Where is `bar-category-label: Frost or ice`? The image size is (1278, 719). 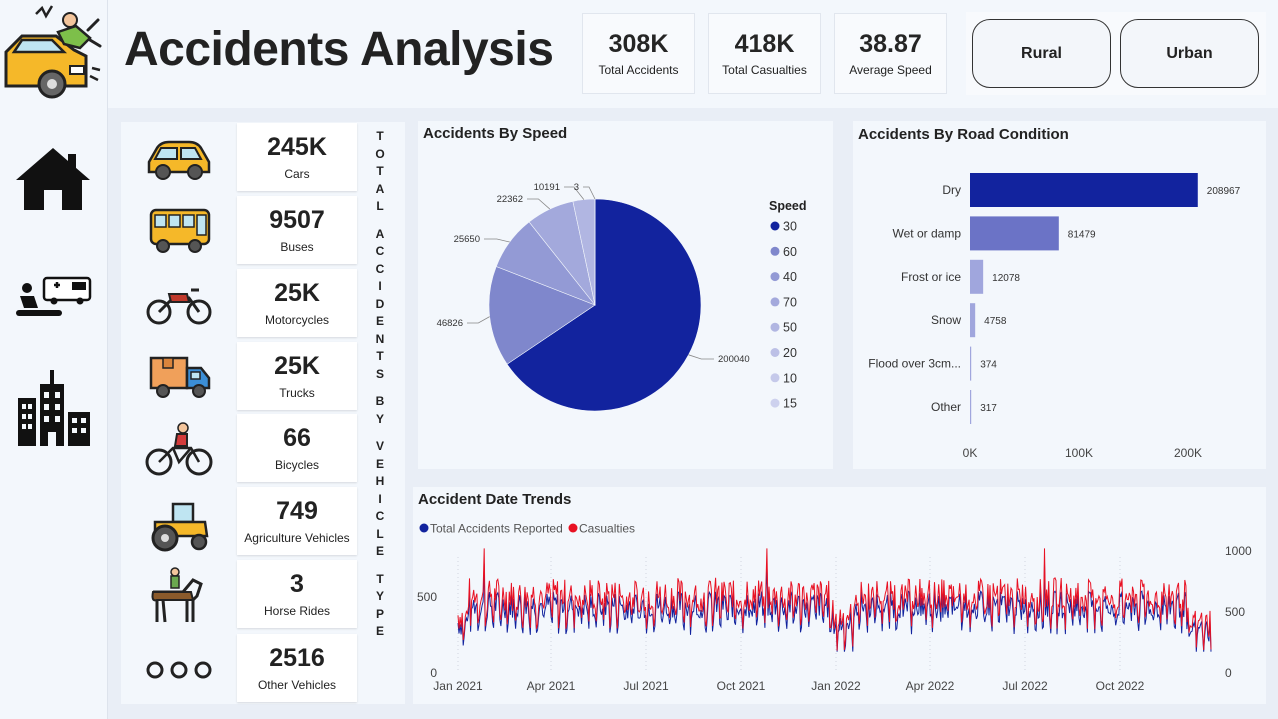
bar-category-label: Frost or ice is located at coordinates (931, 277).